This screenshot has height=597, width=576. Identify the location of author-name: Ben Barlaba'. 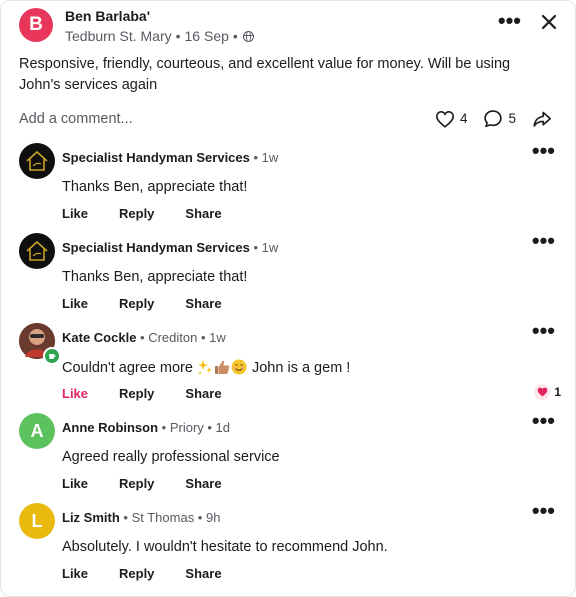
(107, 16).